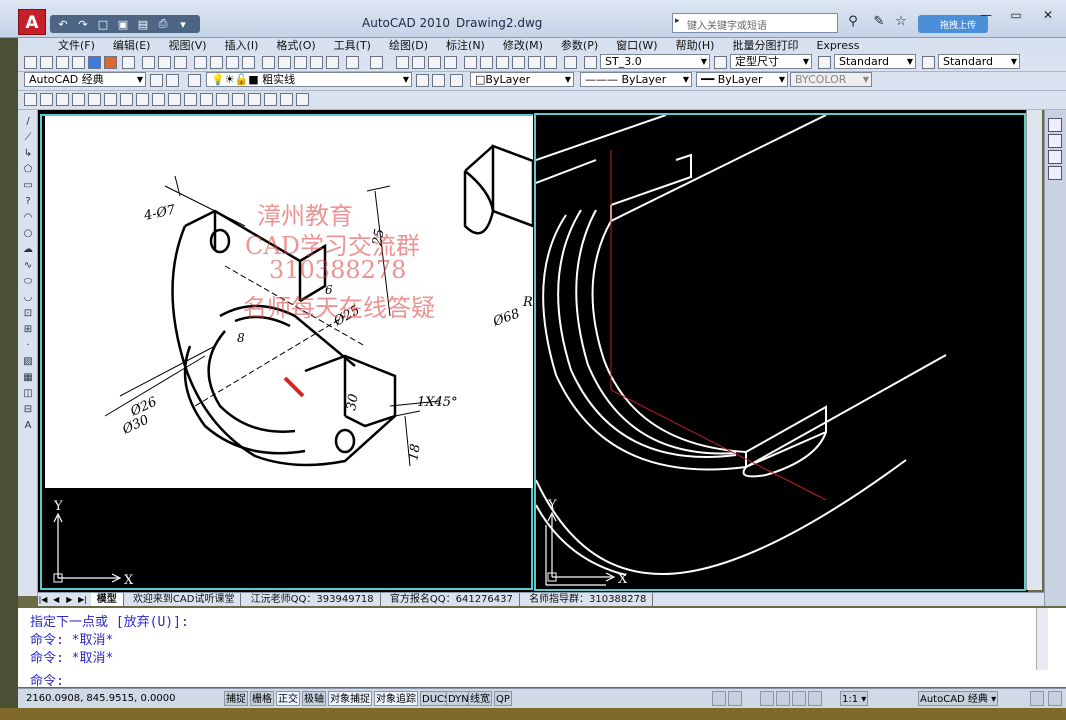  I want to click on maximize-icon: ▭, so click(1016, 17).